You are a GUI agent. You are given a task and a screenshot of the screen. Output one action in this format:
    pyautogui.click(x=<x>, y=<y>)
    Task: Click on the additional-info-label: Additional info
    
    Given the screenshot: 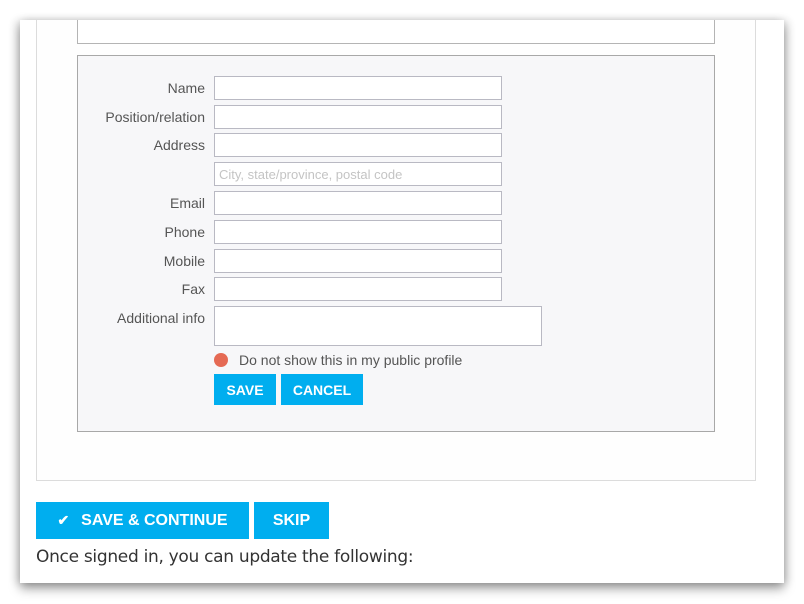 What is the action you would take?
    pyautogui.click(x=161, y=318)
    